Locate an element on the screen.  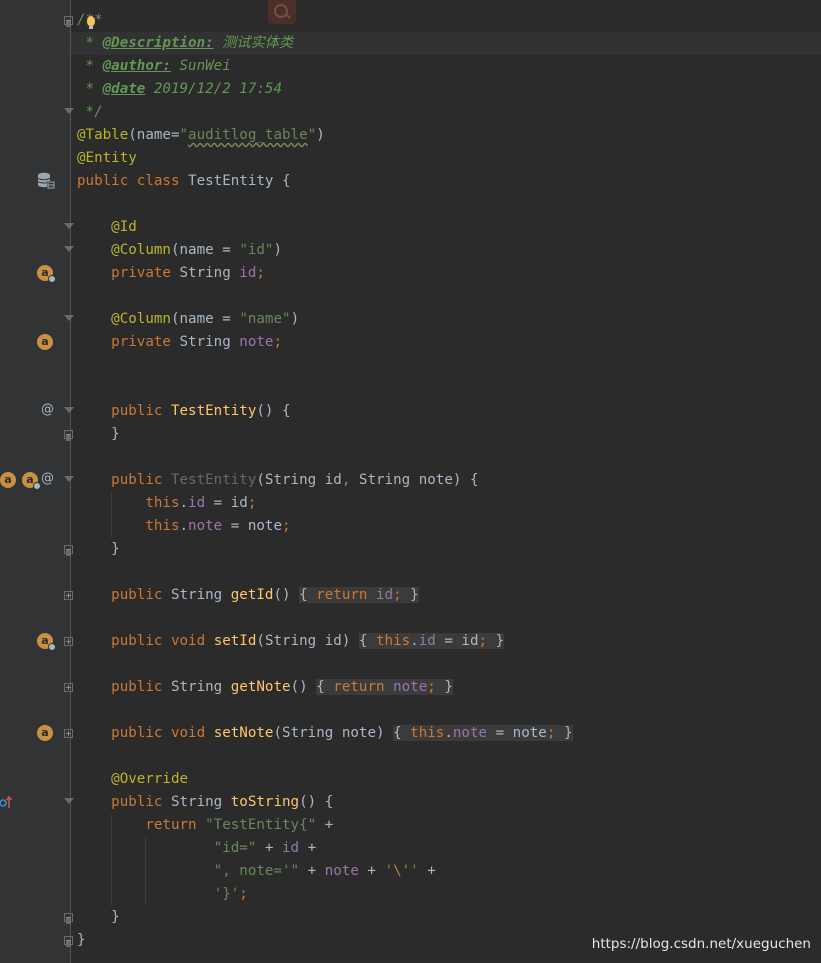
code-line: public String getNote() { return note; } is located at coordinates (449, 687).